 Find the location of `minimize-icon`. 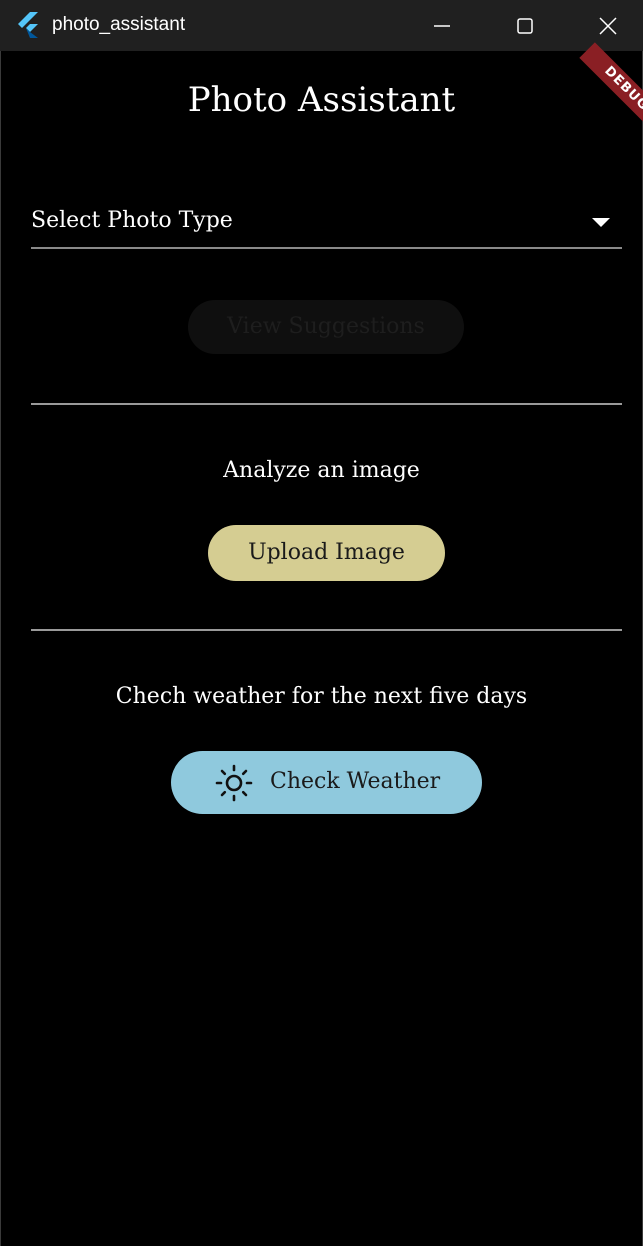

minimize-icon is located at coordinates (442, 25).